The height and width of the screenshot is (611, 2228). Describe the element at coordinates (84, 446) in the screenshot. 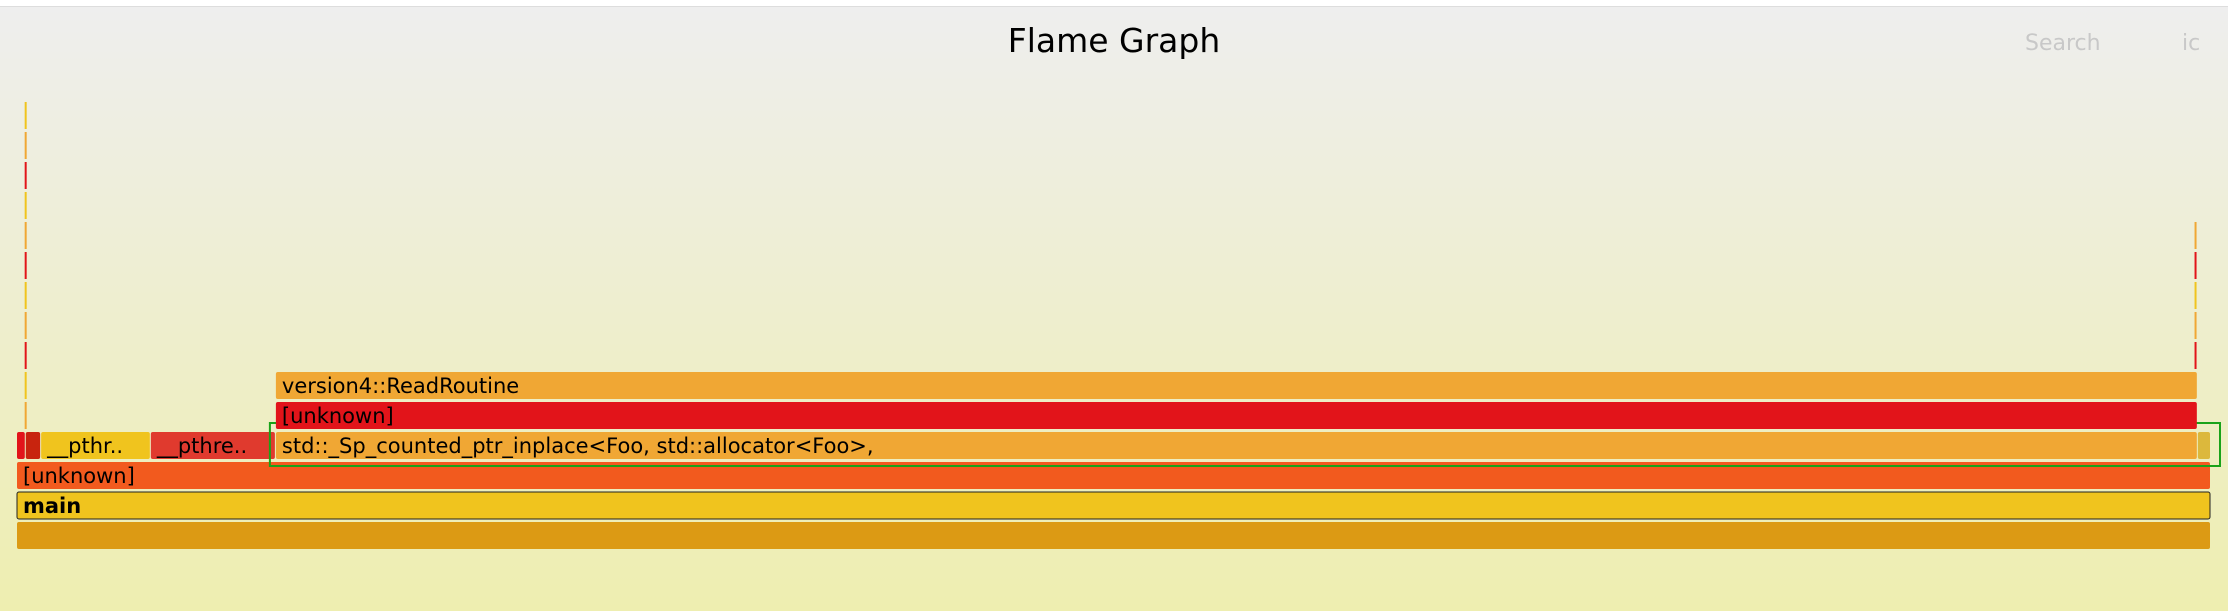

I see `frame-label: __pthr..` at that location.